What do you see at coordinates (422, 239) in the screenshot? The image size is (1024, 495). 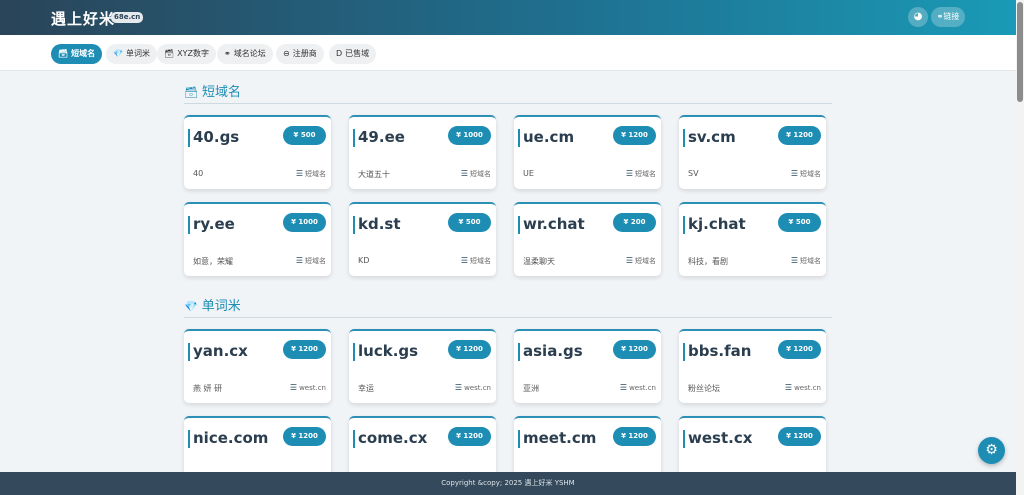 I see `domain-card: kd.st ¥ 500 KD ☰ 短域名` at bounding box center [422, 239].